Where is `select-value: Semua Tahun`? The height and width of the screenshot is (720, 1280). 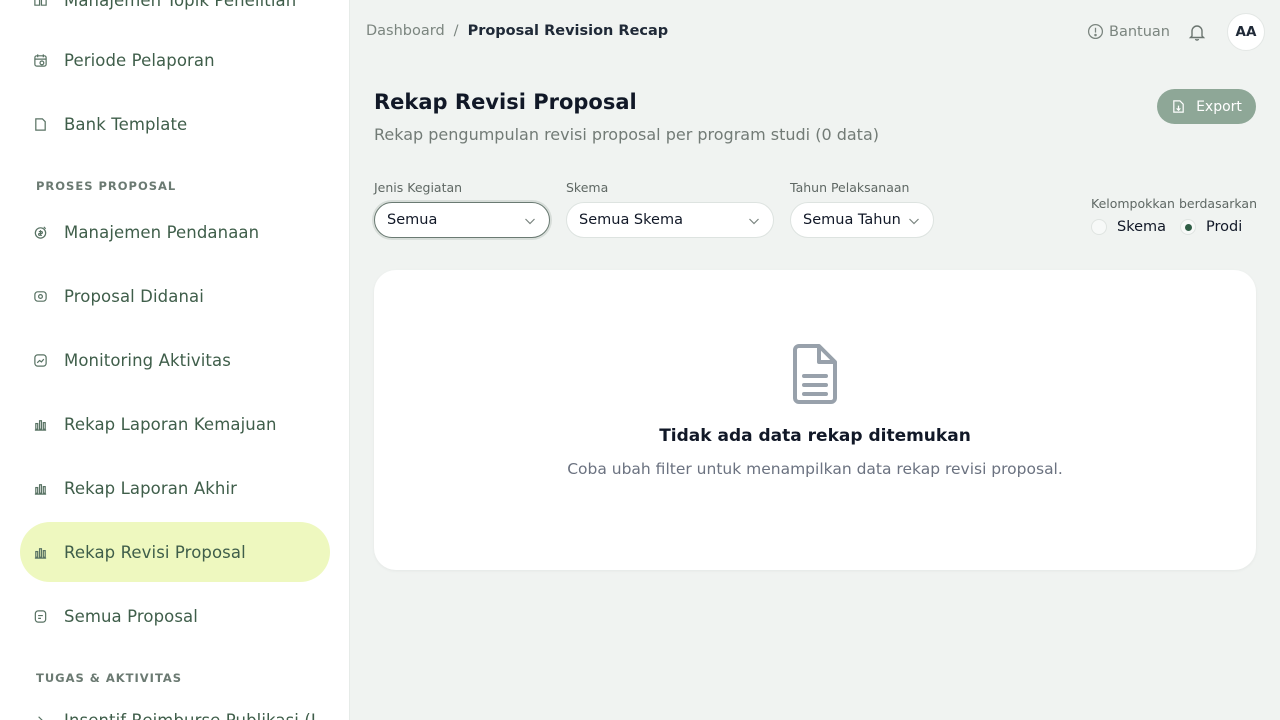 select-value: Semua Tahun is located at coordinates (852, 220).